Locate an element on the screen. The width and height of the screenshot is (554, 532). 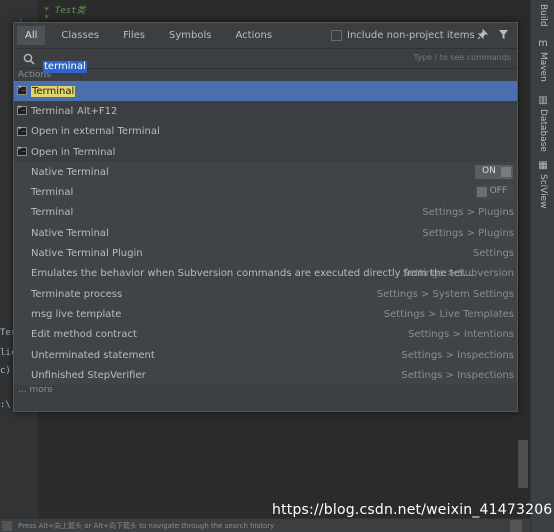
result-label: Terminate process is located at coordinates (77, 294).